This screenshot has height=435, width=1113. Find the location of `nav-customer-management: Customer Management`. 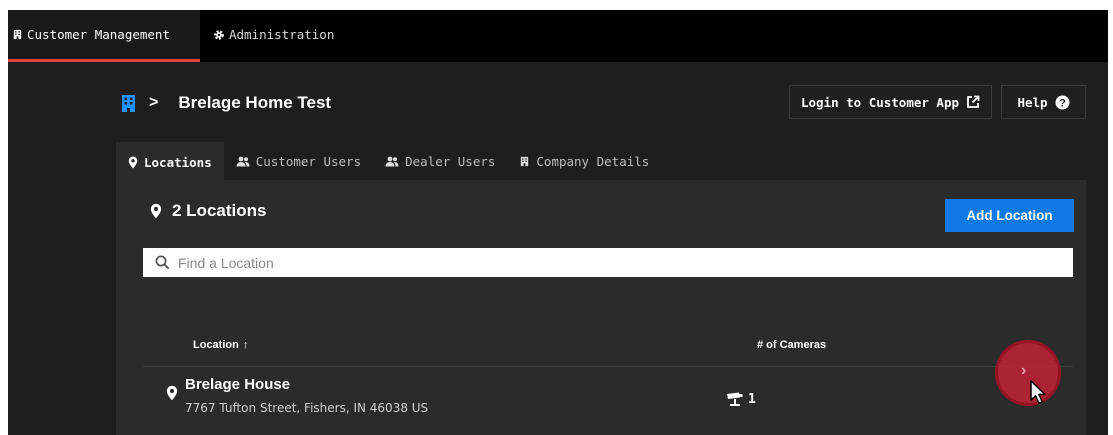

nav-customer-management: Customer Management is located at coordinates (104, 34).